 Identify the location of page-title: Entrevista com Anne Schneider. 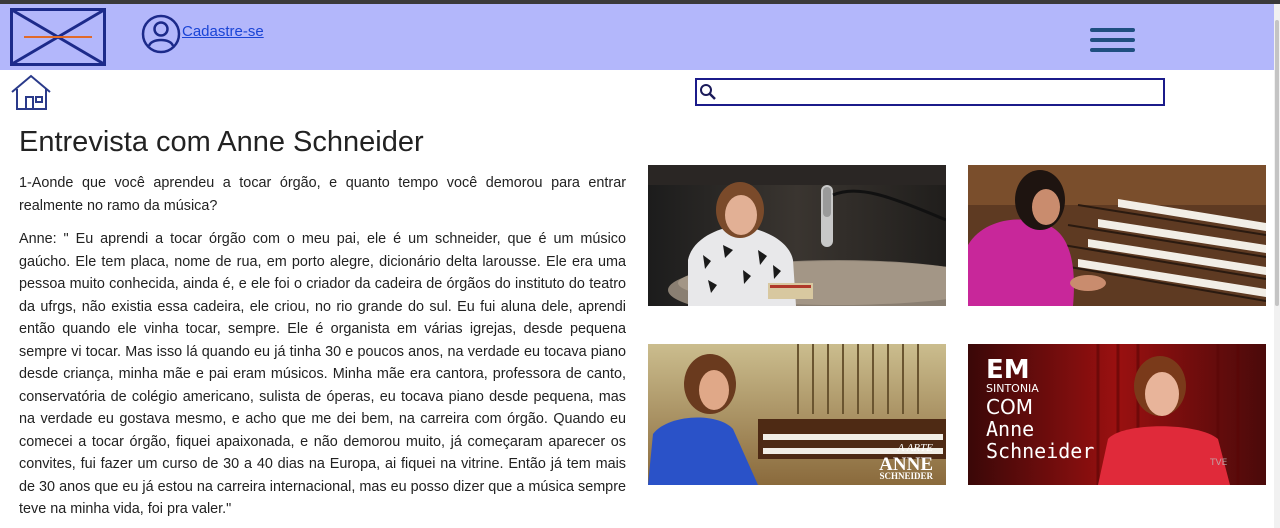
(221, 142).